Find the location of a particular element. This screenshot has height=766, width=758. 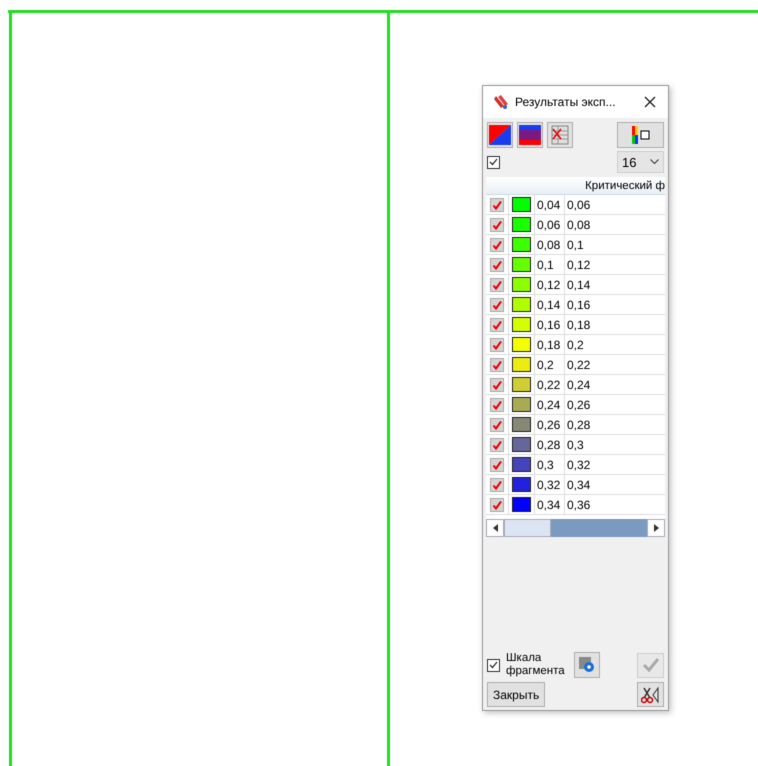

table-cell-text: 0,36 is located at coordinates (579, 505).